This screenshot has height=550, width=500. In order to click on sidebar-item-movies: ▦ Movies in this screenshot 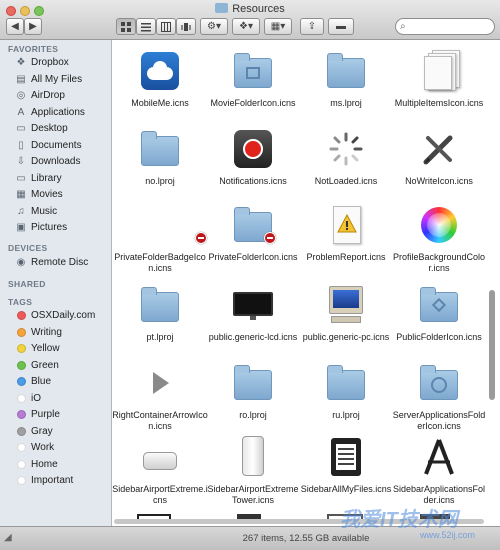, I will do `click(55, 194)`.